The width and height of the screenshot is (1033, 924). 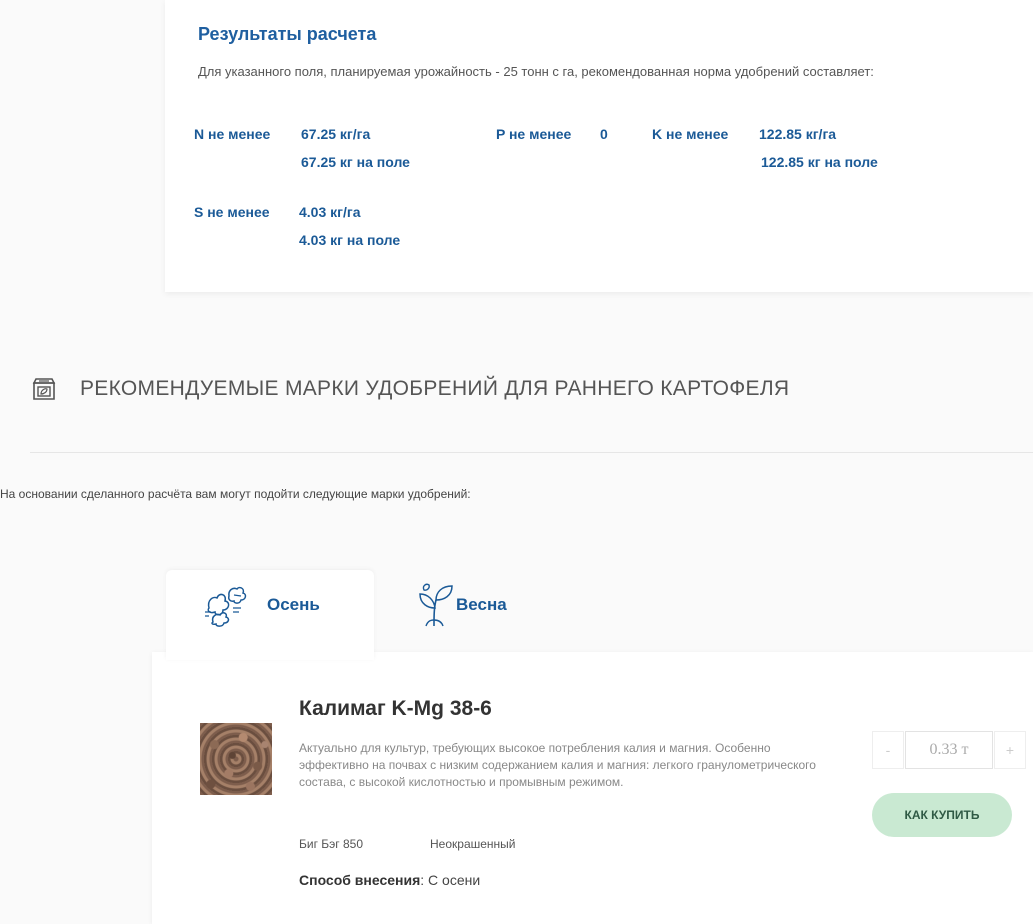 I want to click on increment-button: +, so click(x=1010, y=750).